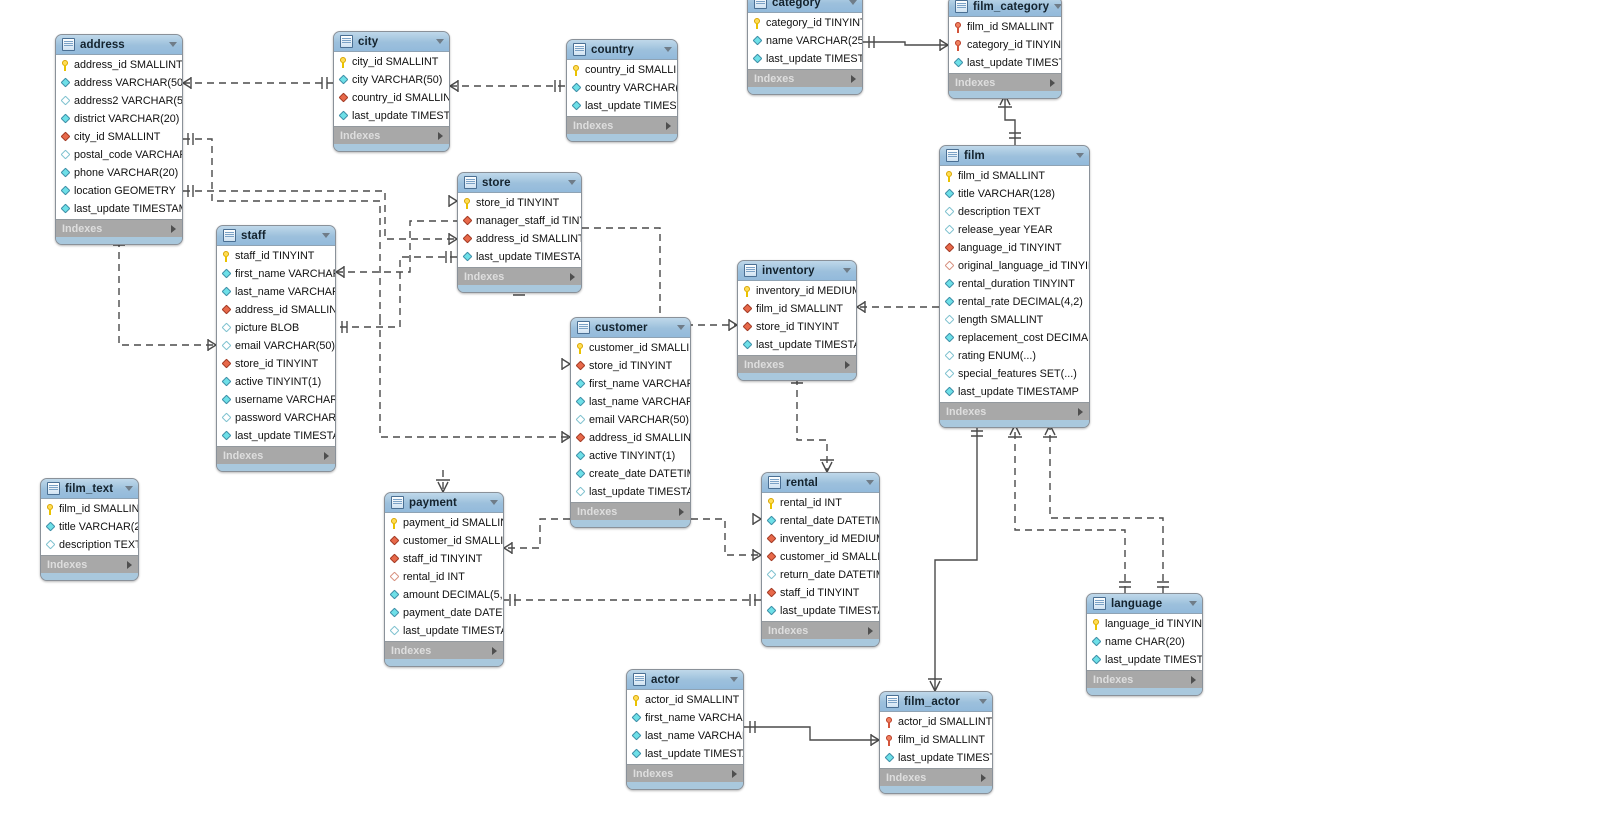 The width and height of the screenshot is (1614, 816). I want to click on column-row: city VARCHAR(50), so click(391, 80).